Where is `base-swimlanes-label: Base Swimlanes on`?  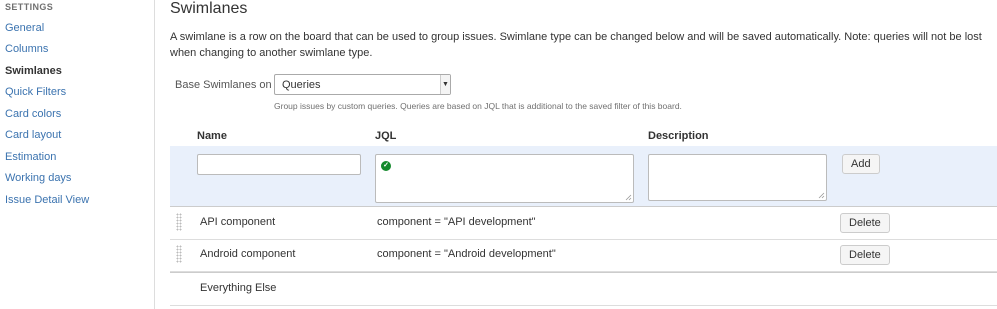
base-swimlanes-label: Base Swimlanes on is located at coordinates (223, 85).